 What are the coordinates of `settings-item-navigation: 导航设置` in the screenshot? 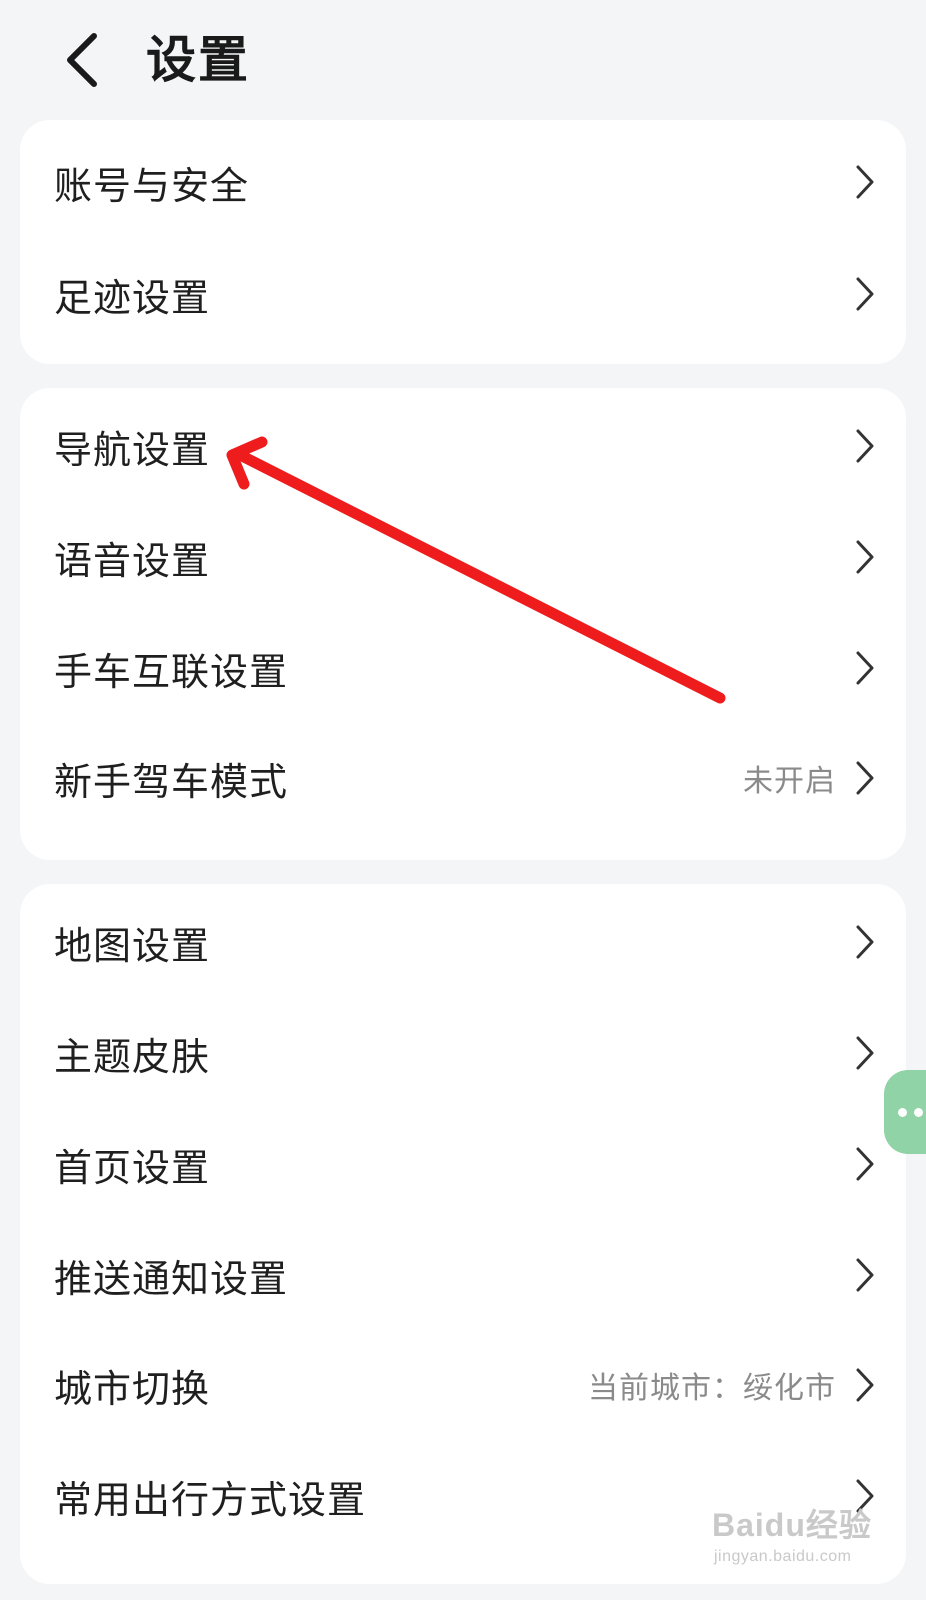 It's located at (463, 446).